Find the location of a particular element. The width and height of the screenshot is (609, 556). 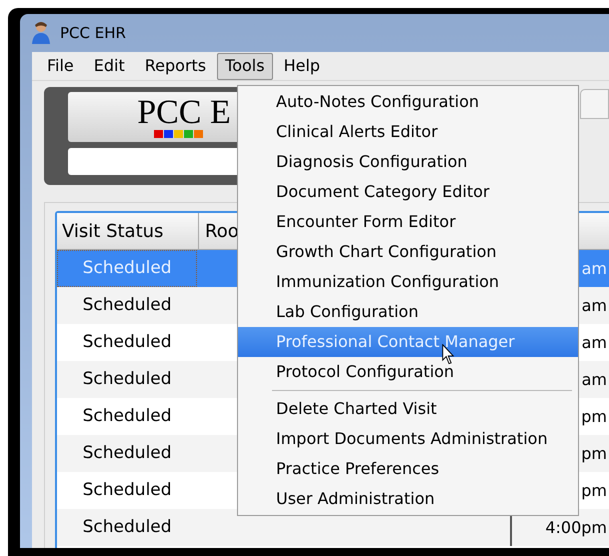

menu-item: Practice Preferences is located at coordinates (408, 469).